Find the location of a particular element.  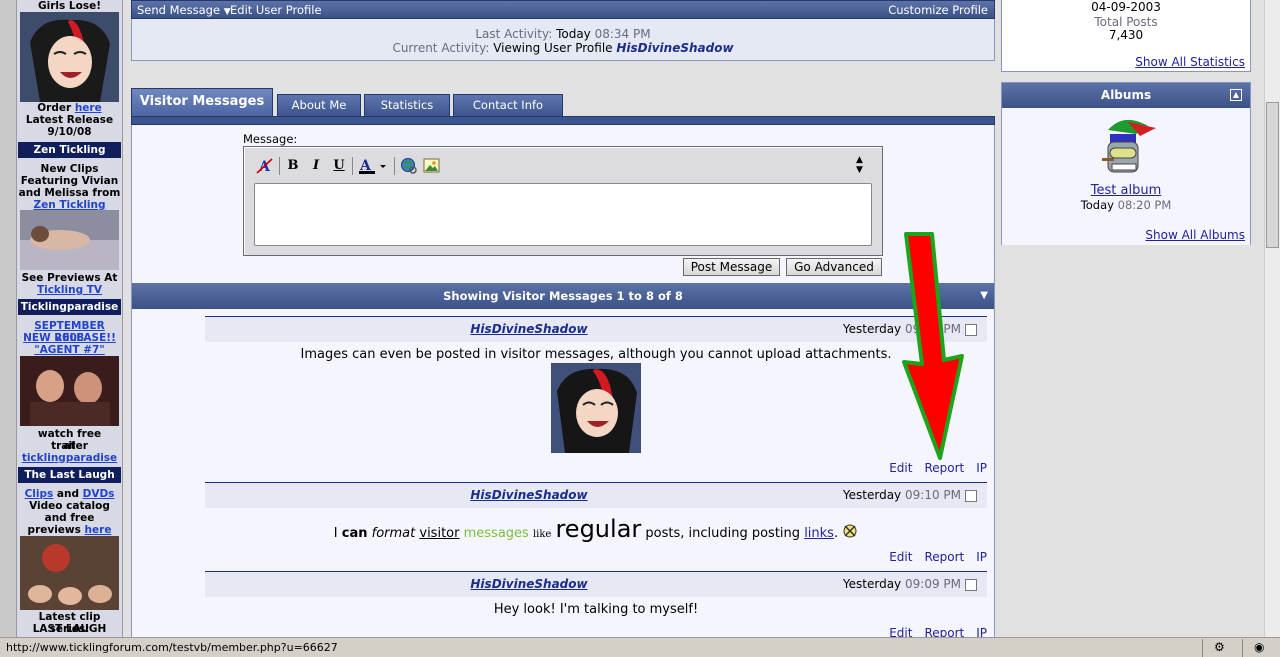

ad-header: Zen Tickling is located at coordinates (69, 150).